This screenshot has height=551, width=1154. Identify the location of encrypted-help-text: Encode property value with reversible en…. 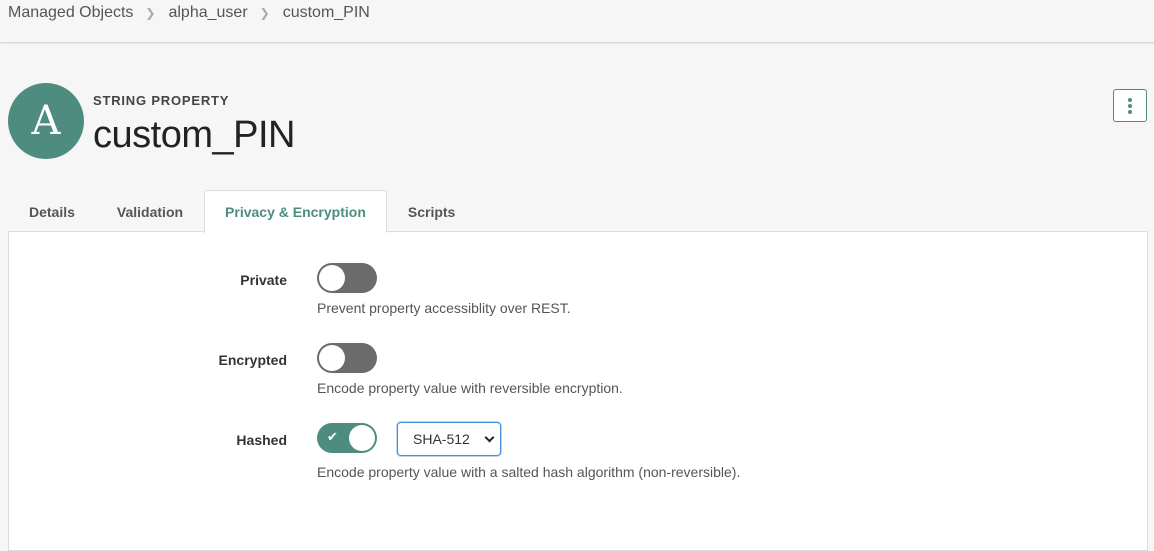
(470, 388).